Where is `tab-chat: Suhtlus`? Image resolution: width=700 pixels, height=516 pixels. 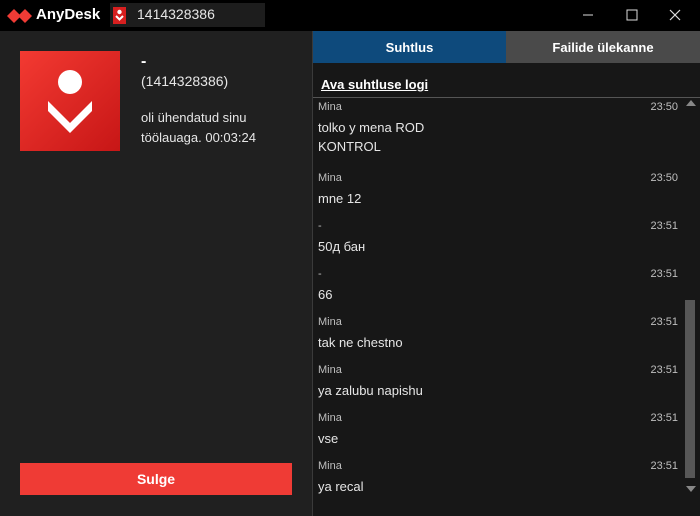 tab-chat: Suhtlus is located at coordinates (409, 47).